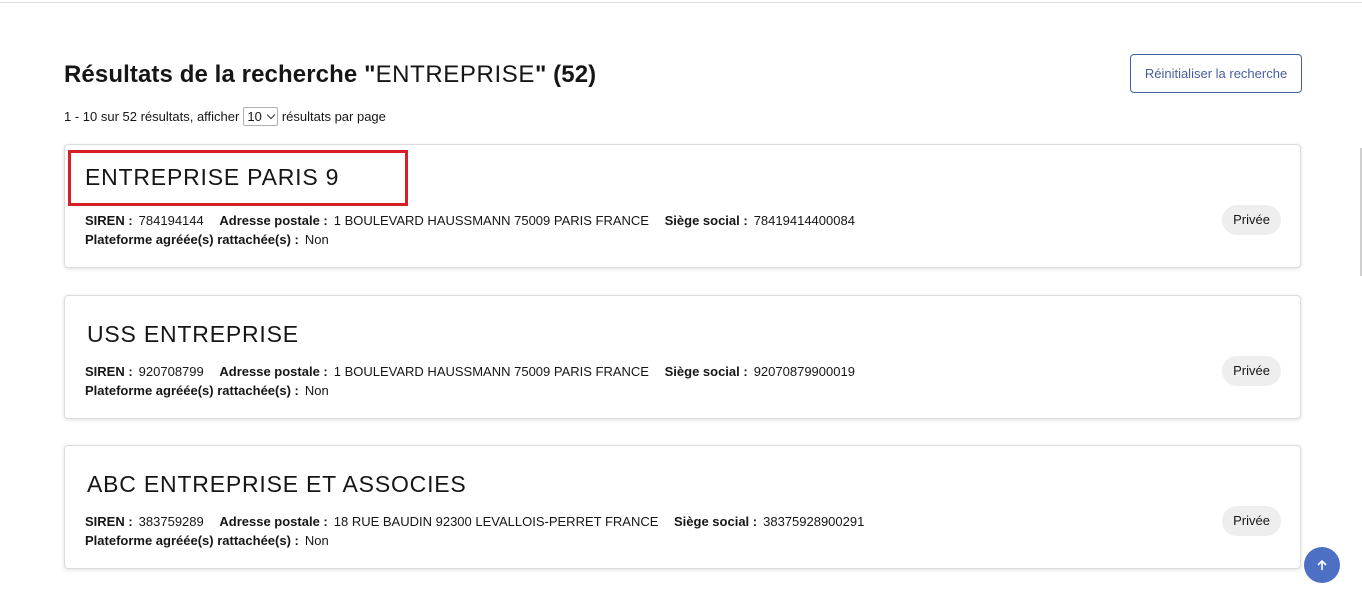 This screenshot has width=1362, height=592. I want to click on arrow-up-icon, so click(1322, 565).